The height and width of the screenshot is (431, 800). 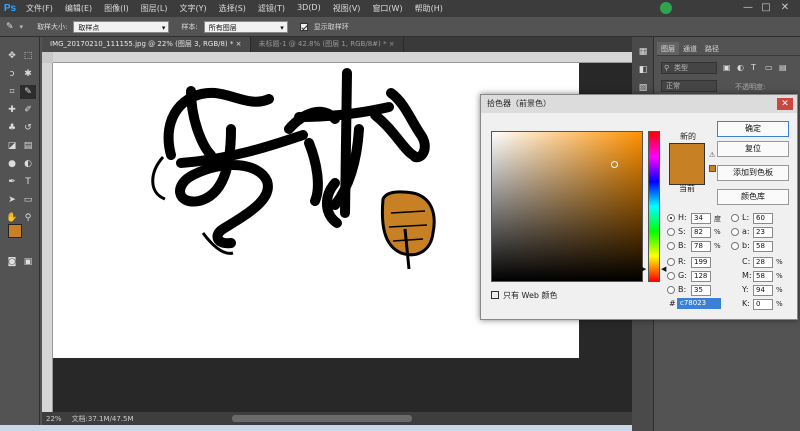 What do you see at coordinates (712, 48) in the screenshot?
I see `tab-paths: 路径` at bounding box center [712, 48].